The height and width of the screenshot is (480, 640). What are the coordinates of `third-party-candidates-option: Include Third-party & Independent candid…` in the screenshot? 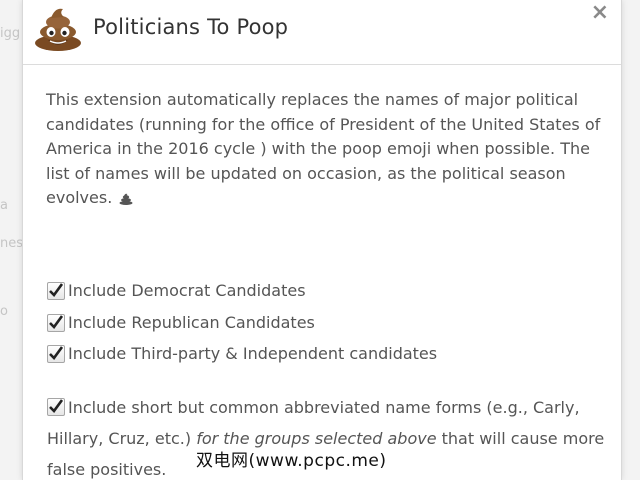 It's located at (242, 353).